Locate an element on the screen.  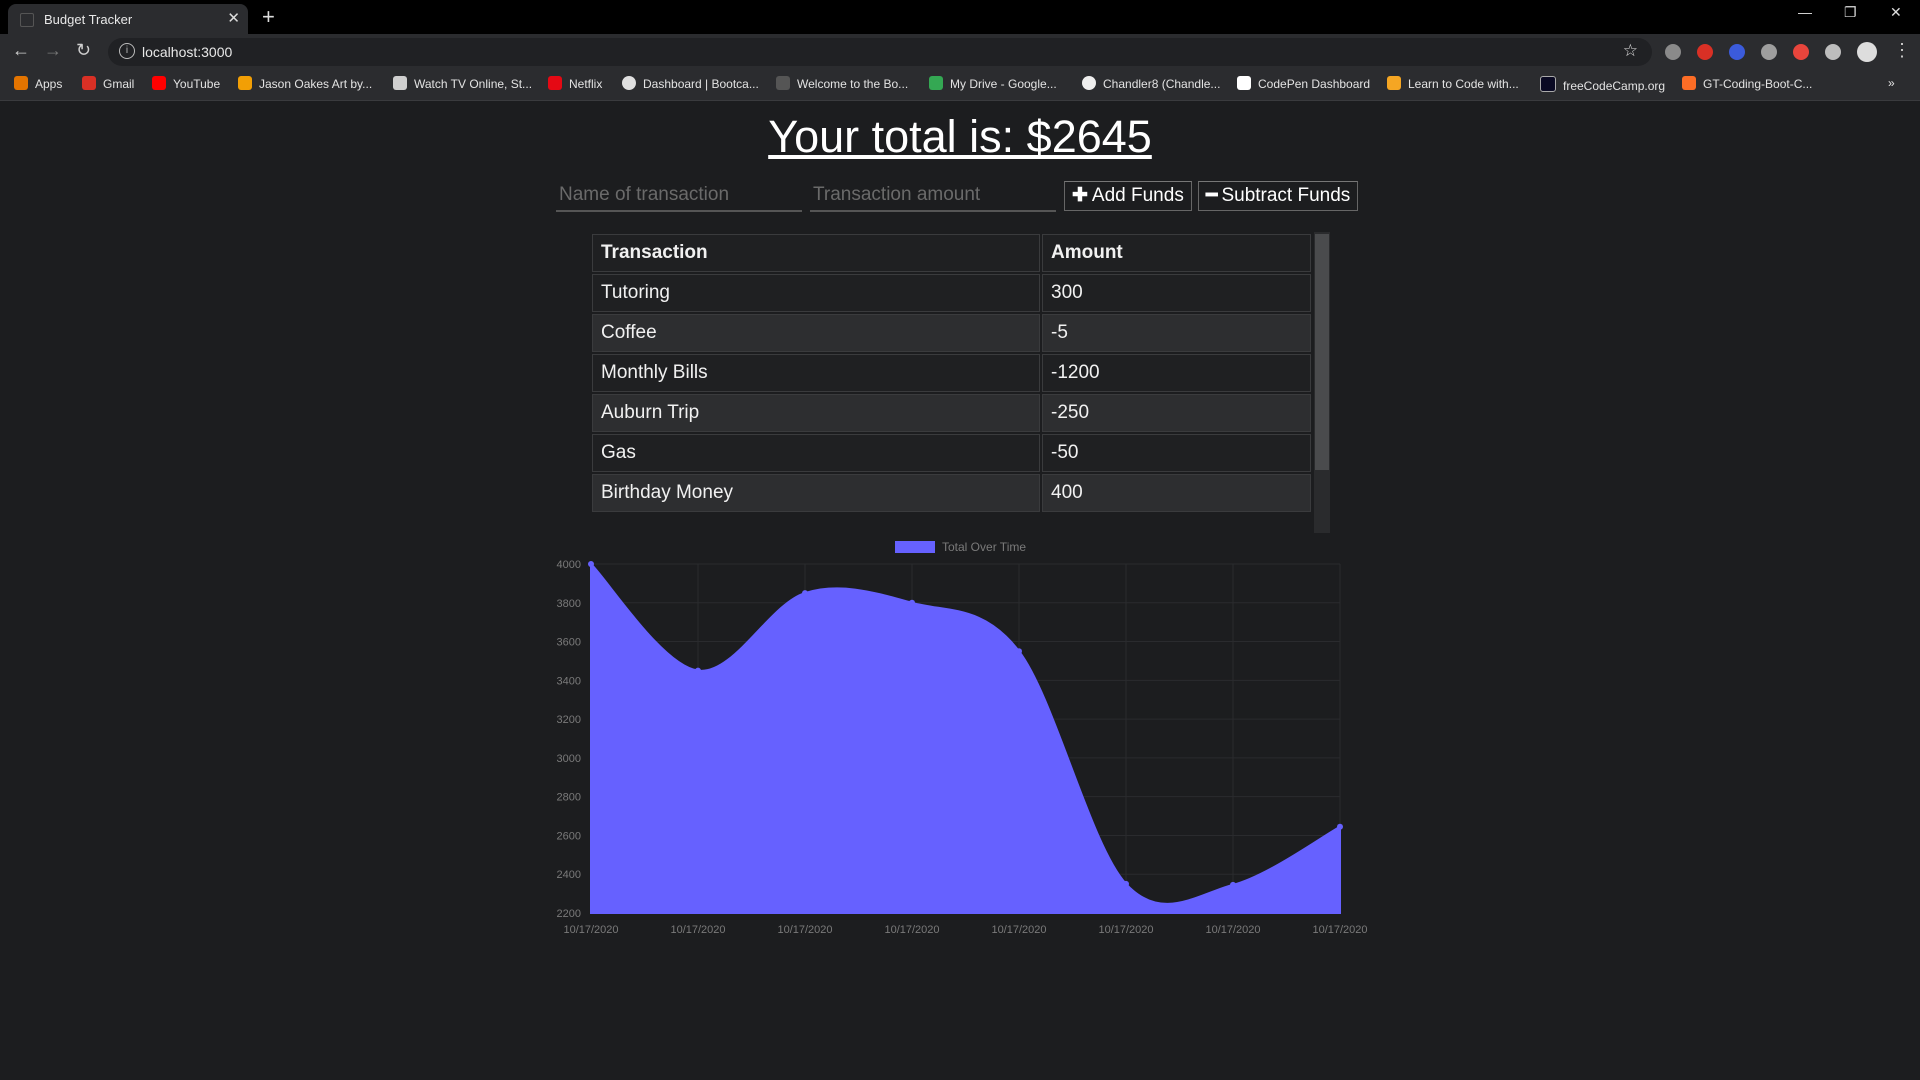
table-row: Tutoring 300 is located at coordinates (951, 293).